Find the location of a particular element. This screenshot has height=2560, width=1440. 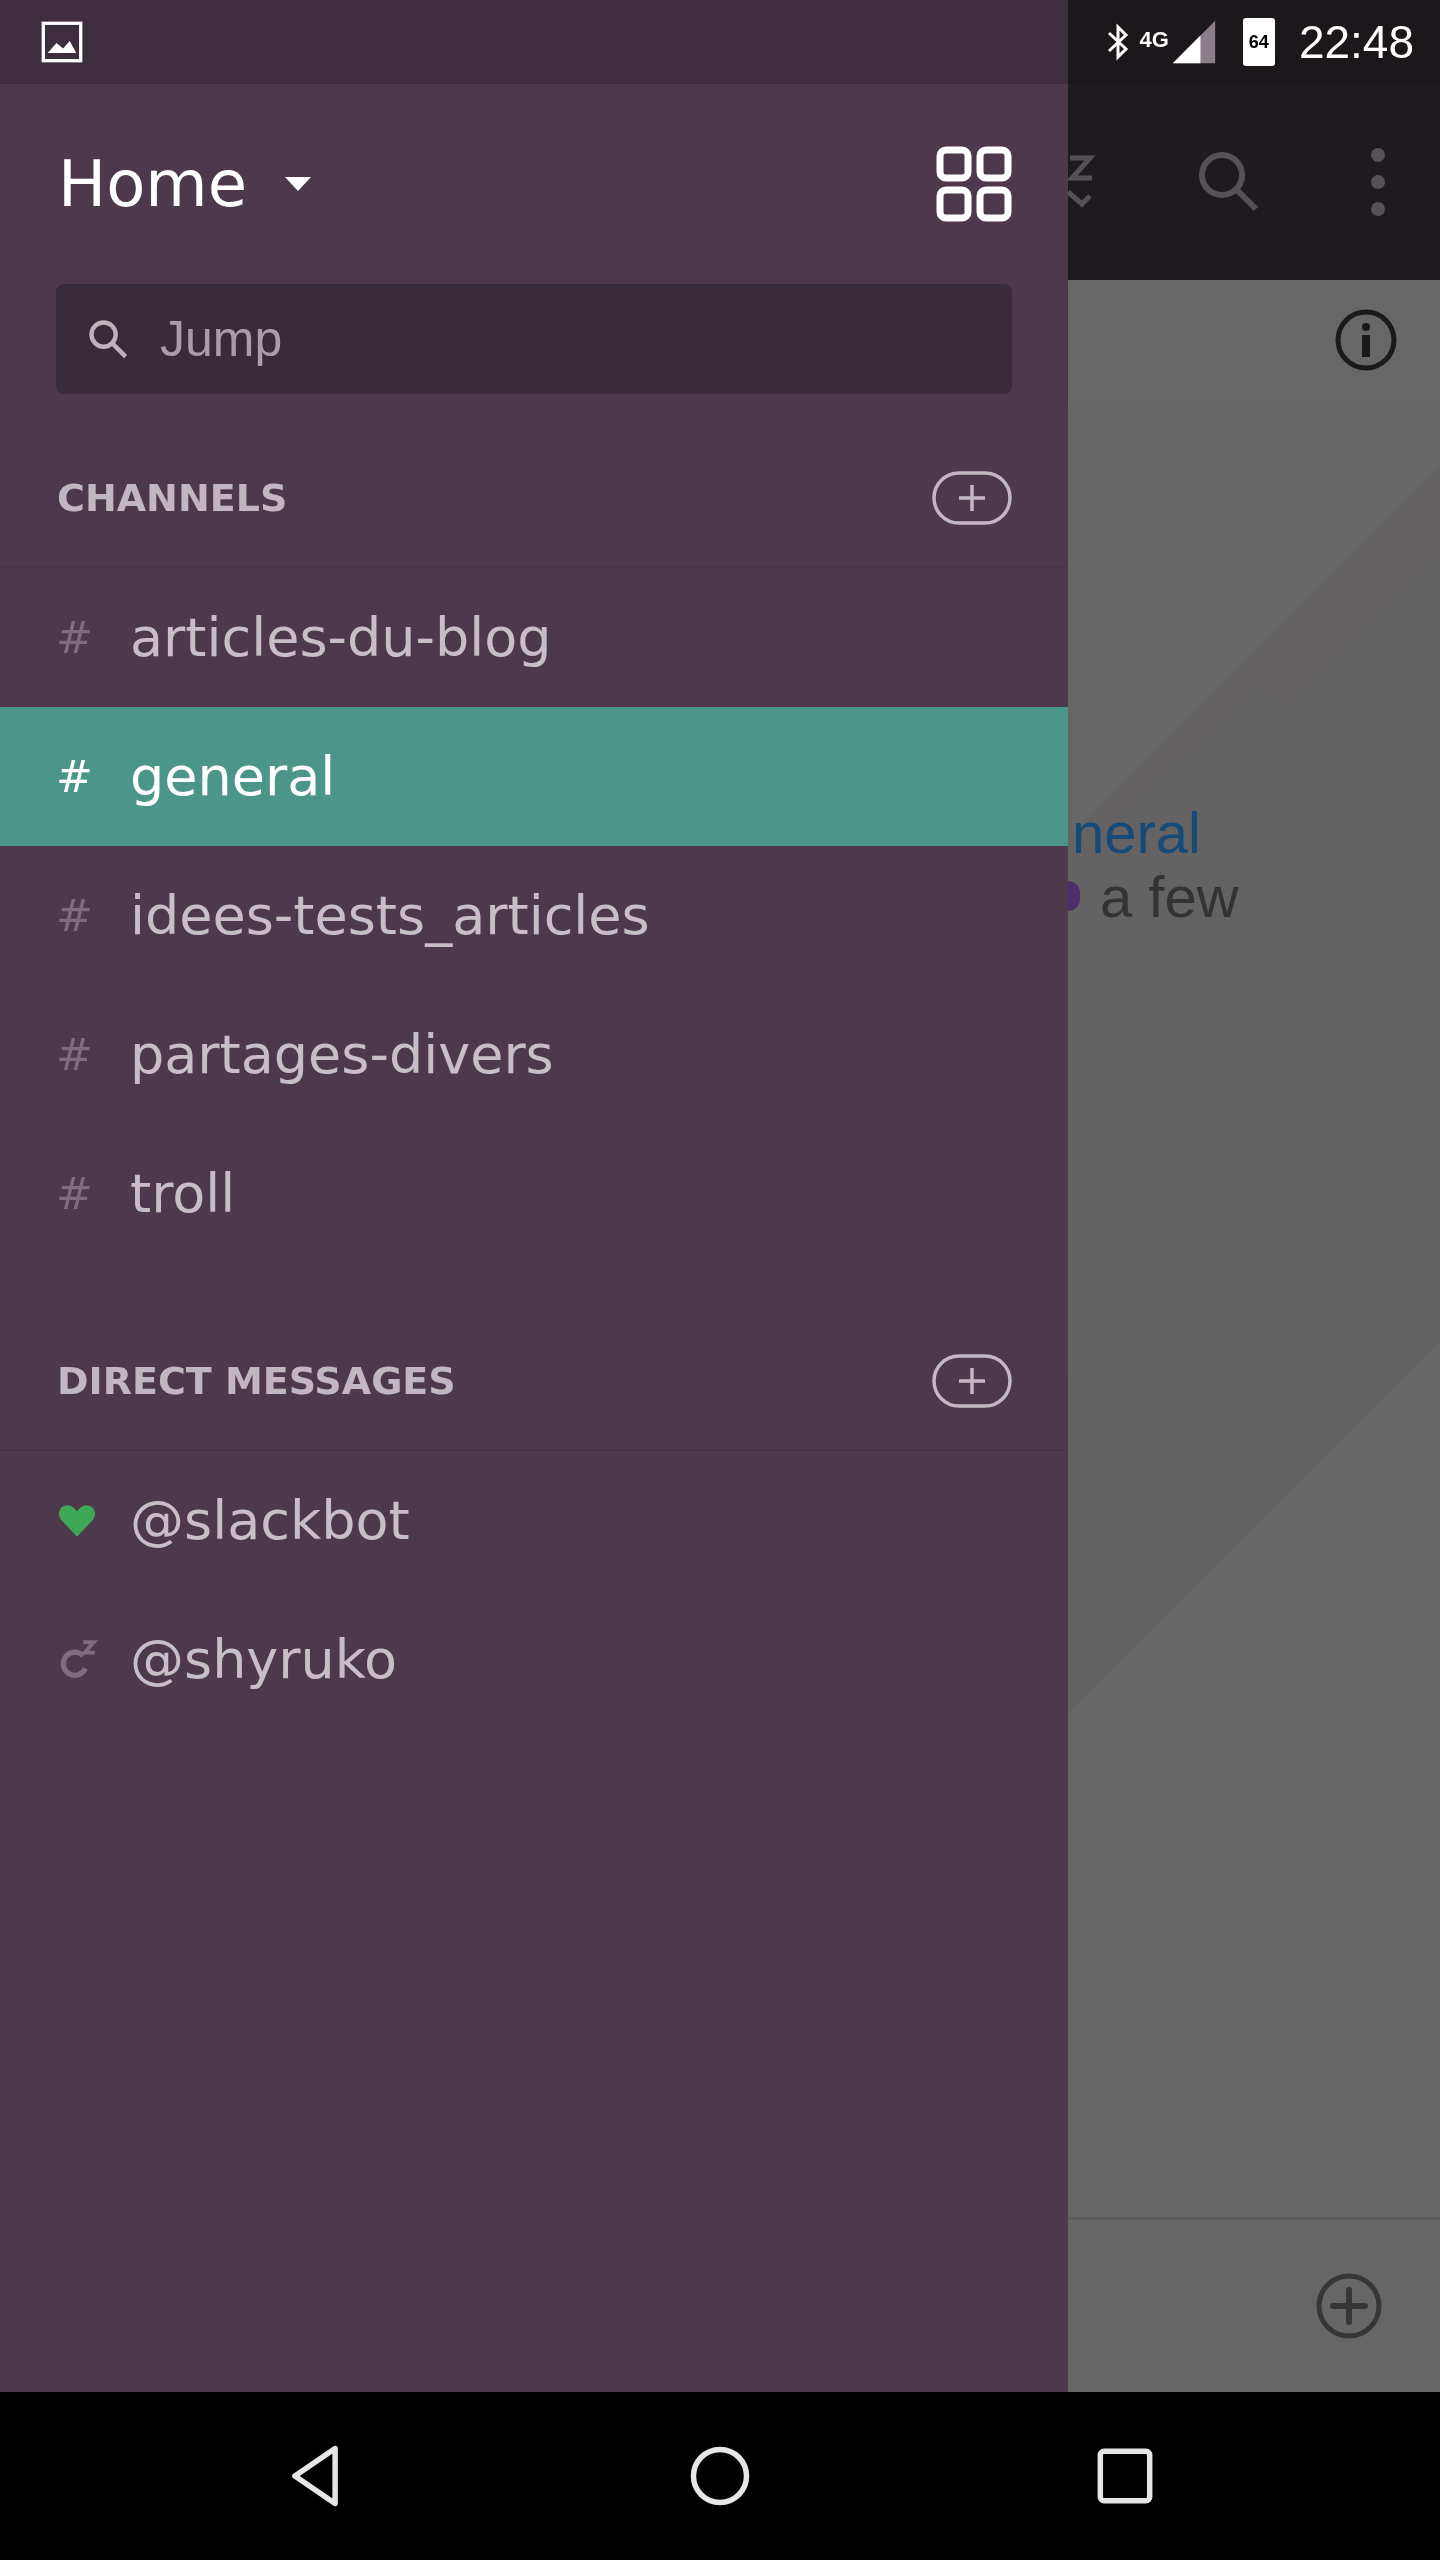

battery-icon: 64 is located at coordinates (1258, 42).